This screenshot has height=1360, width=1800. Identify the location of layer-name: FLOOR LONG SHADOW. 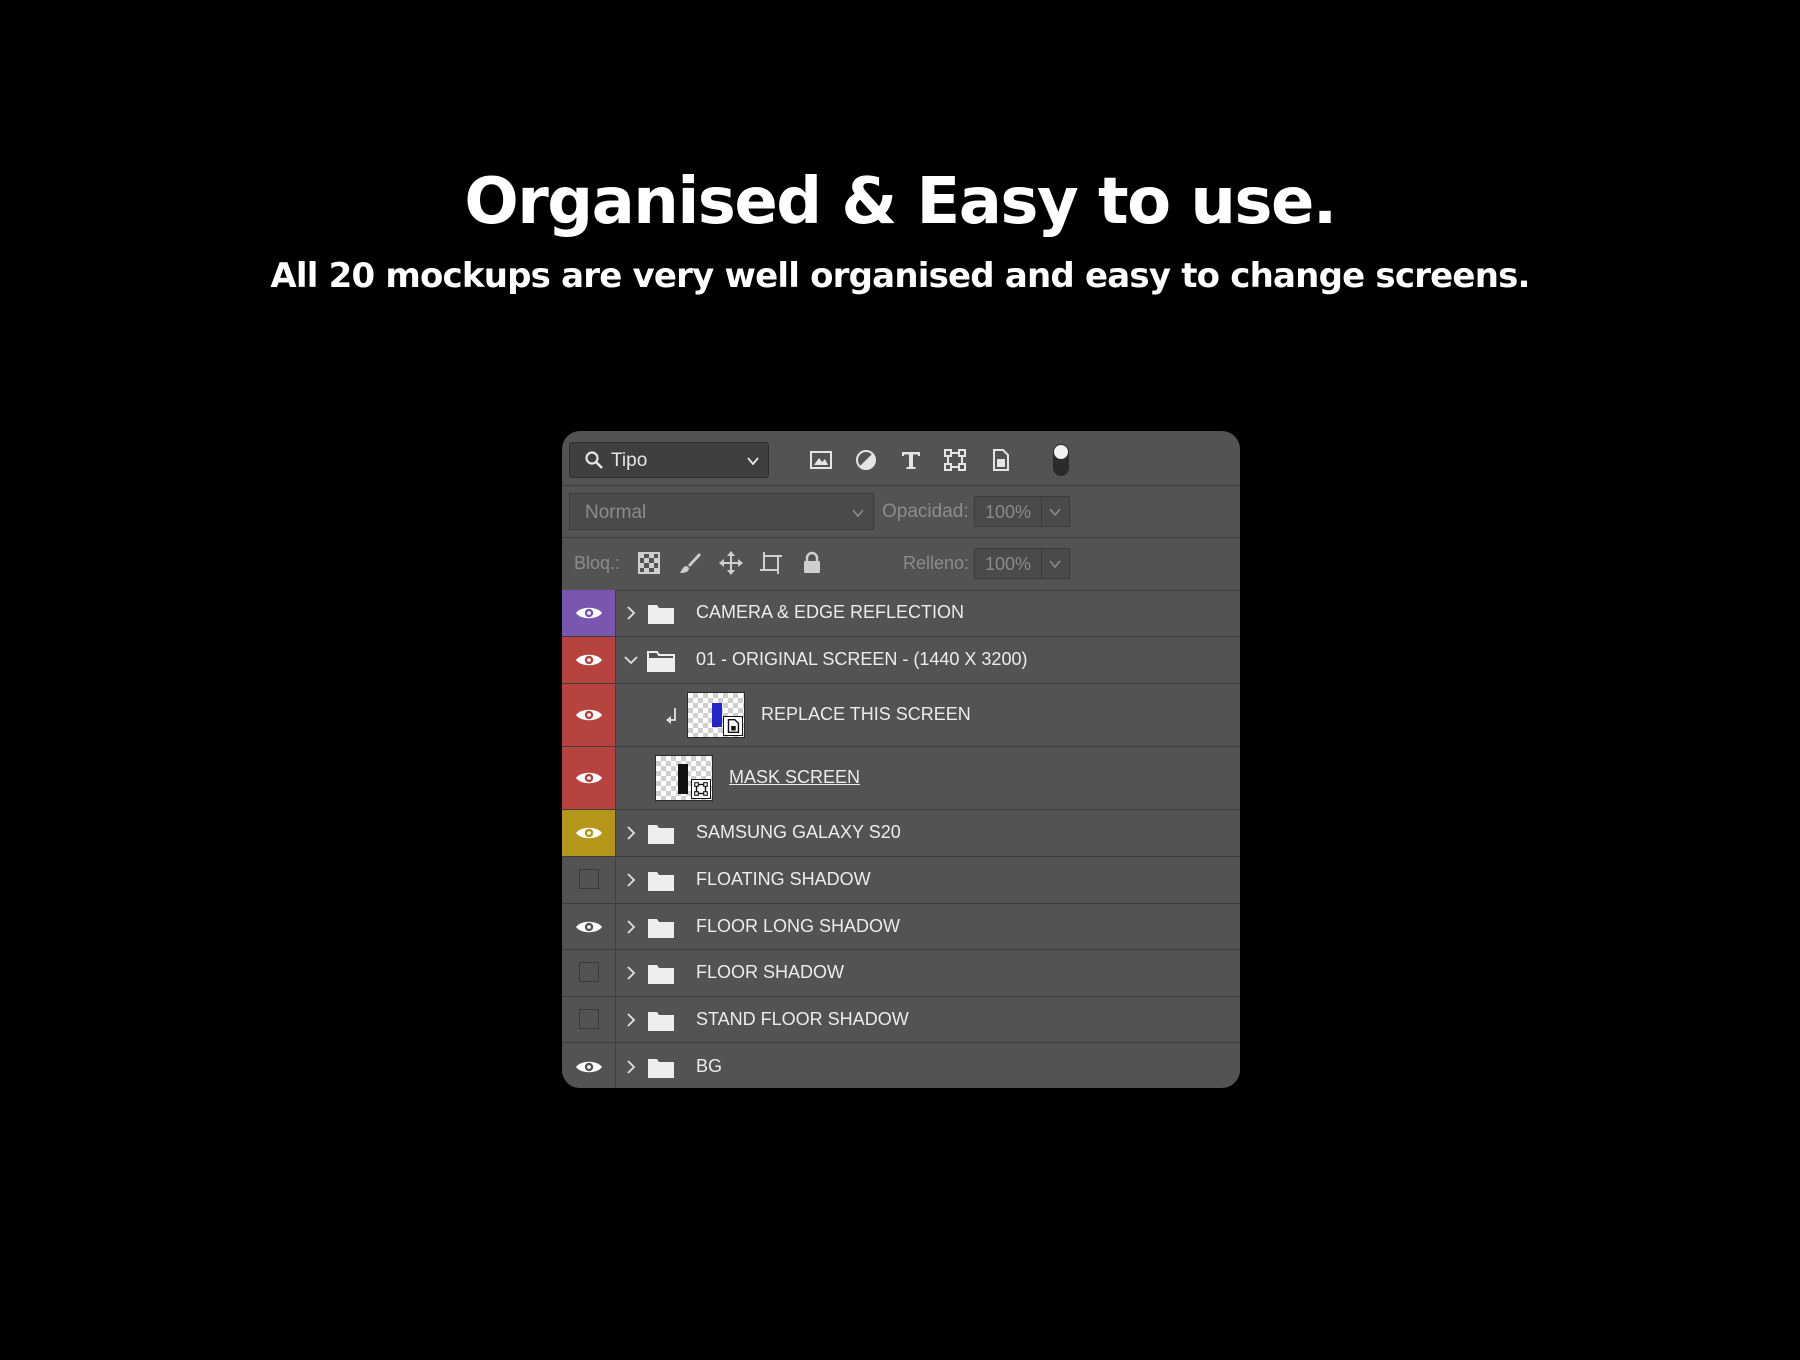
(798, 925).